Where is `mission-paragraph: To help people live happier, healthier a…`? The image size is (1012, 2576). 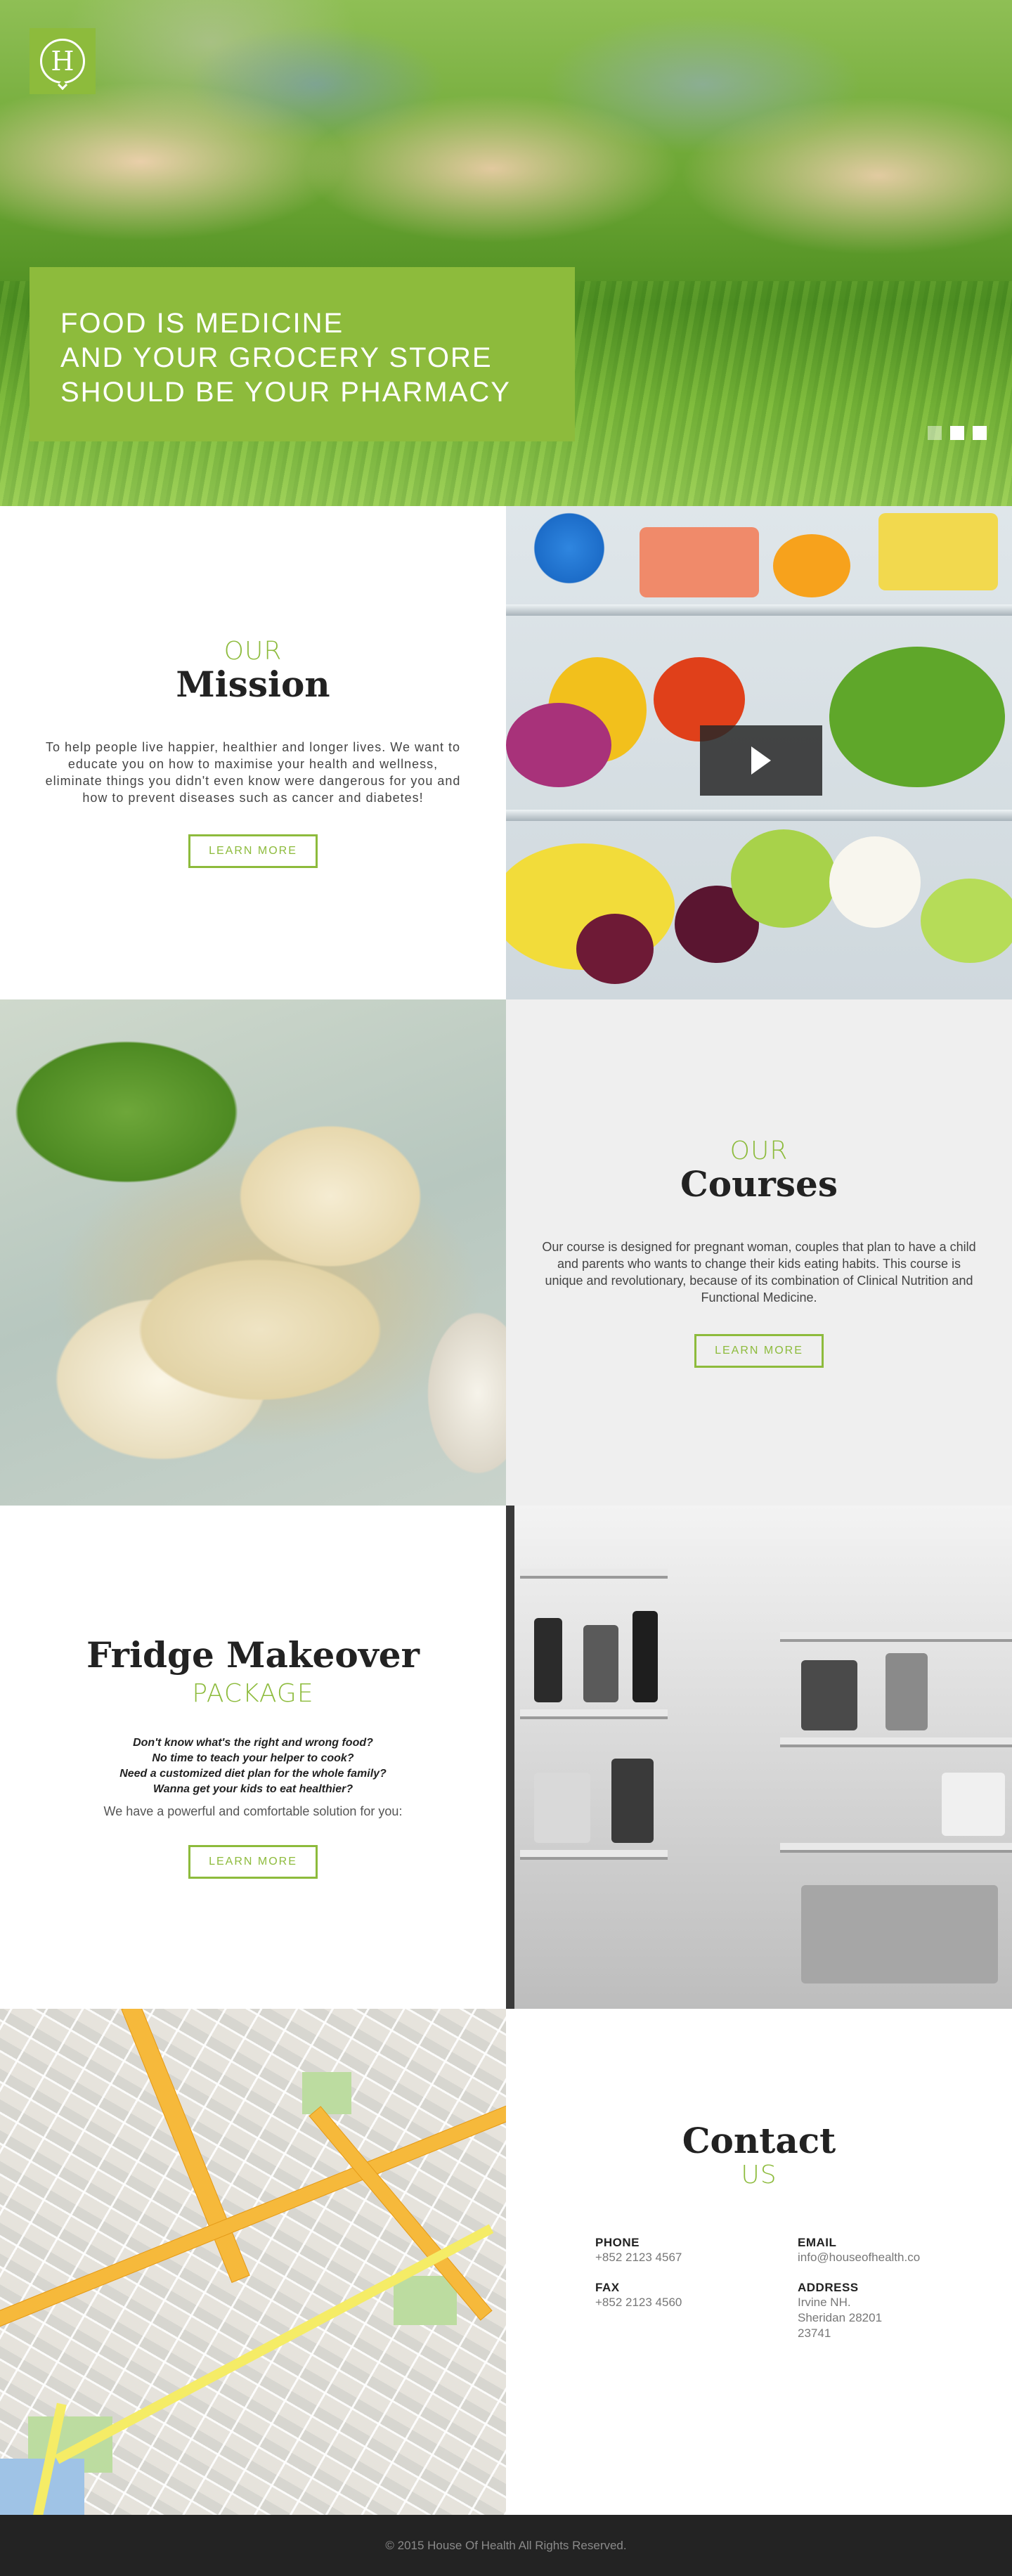 mission-paragraph: To help people live happier, healthier a… is located at coordinates (253, 773).